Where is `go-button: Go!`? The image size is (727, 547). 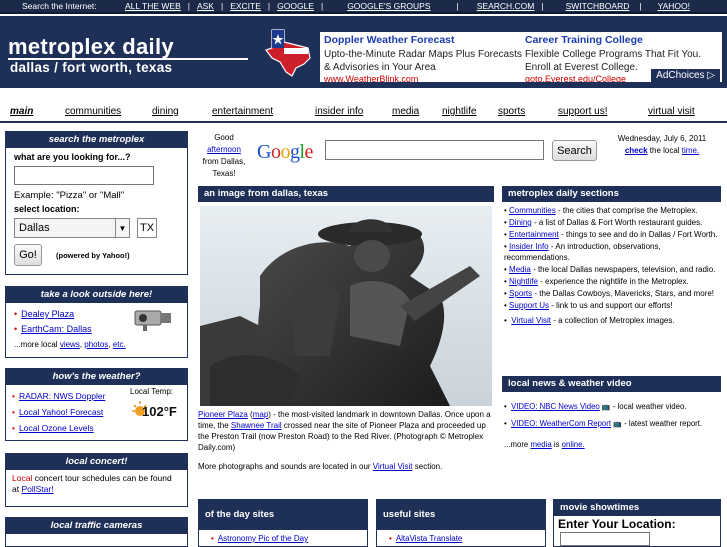
go-button: Go! is located at coordinates (28, 255).